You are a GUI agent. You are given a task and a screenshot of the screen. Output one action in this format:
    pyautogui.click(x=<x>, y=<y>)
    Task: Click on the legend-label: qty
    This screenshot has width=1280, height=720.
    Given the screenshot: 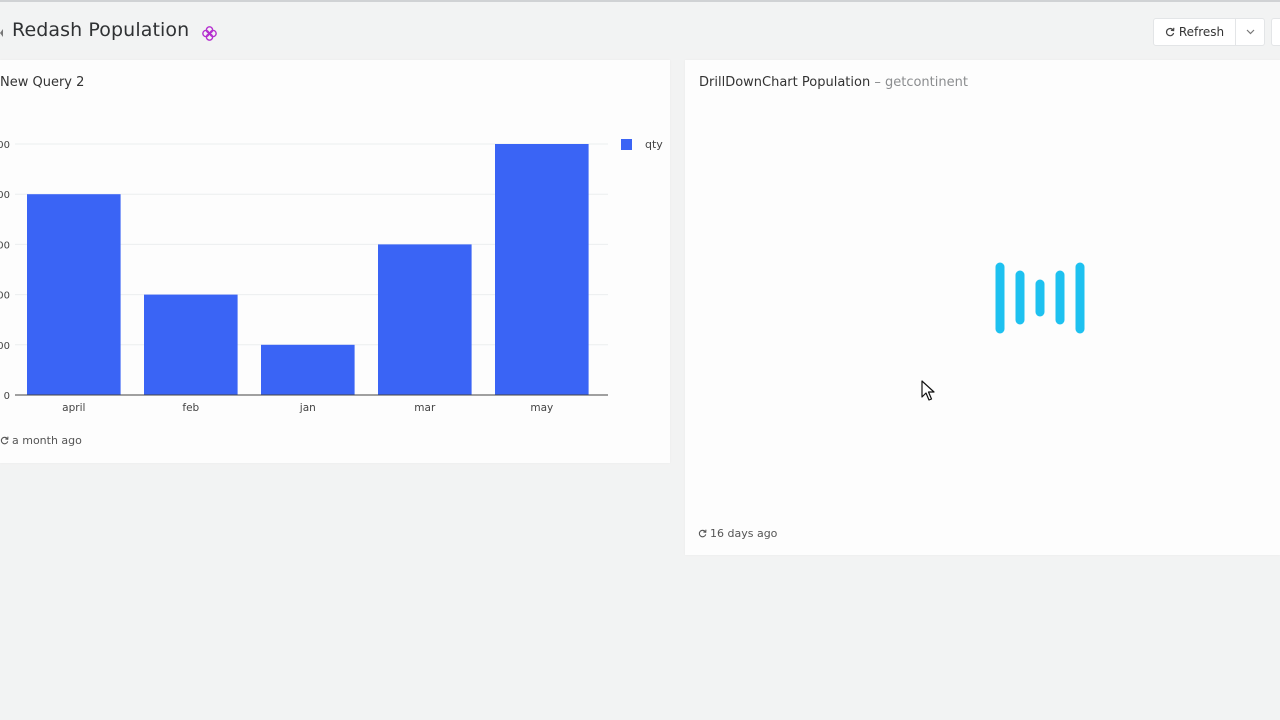 What is the action you would take?
    pyautogui.click(x=654, y=144)
    